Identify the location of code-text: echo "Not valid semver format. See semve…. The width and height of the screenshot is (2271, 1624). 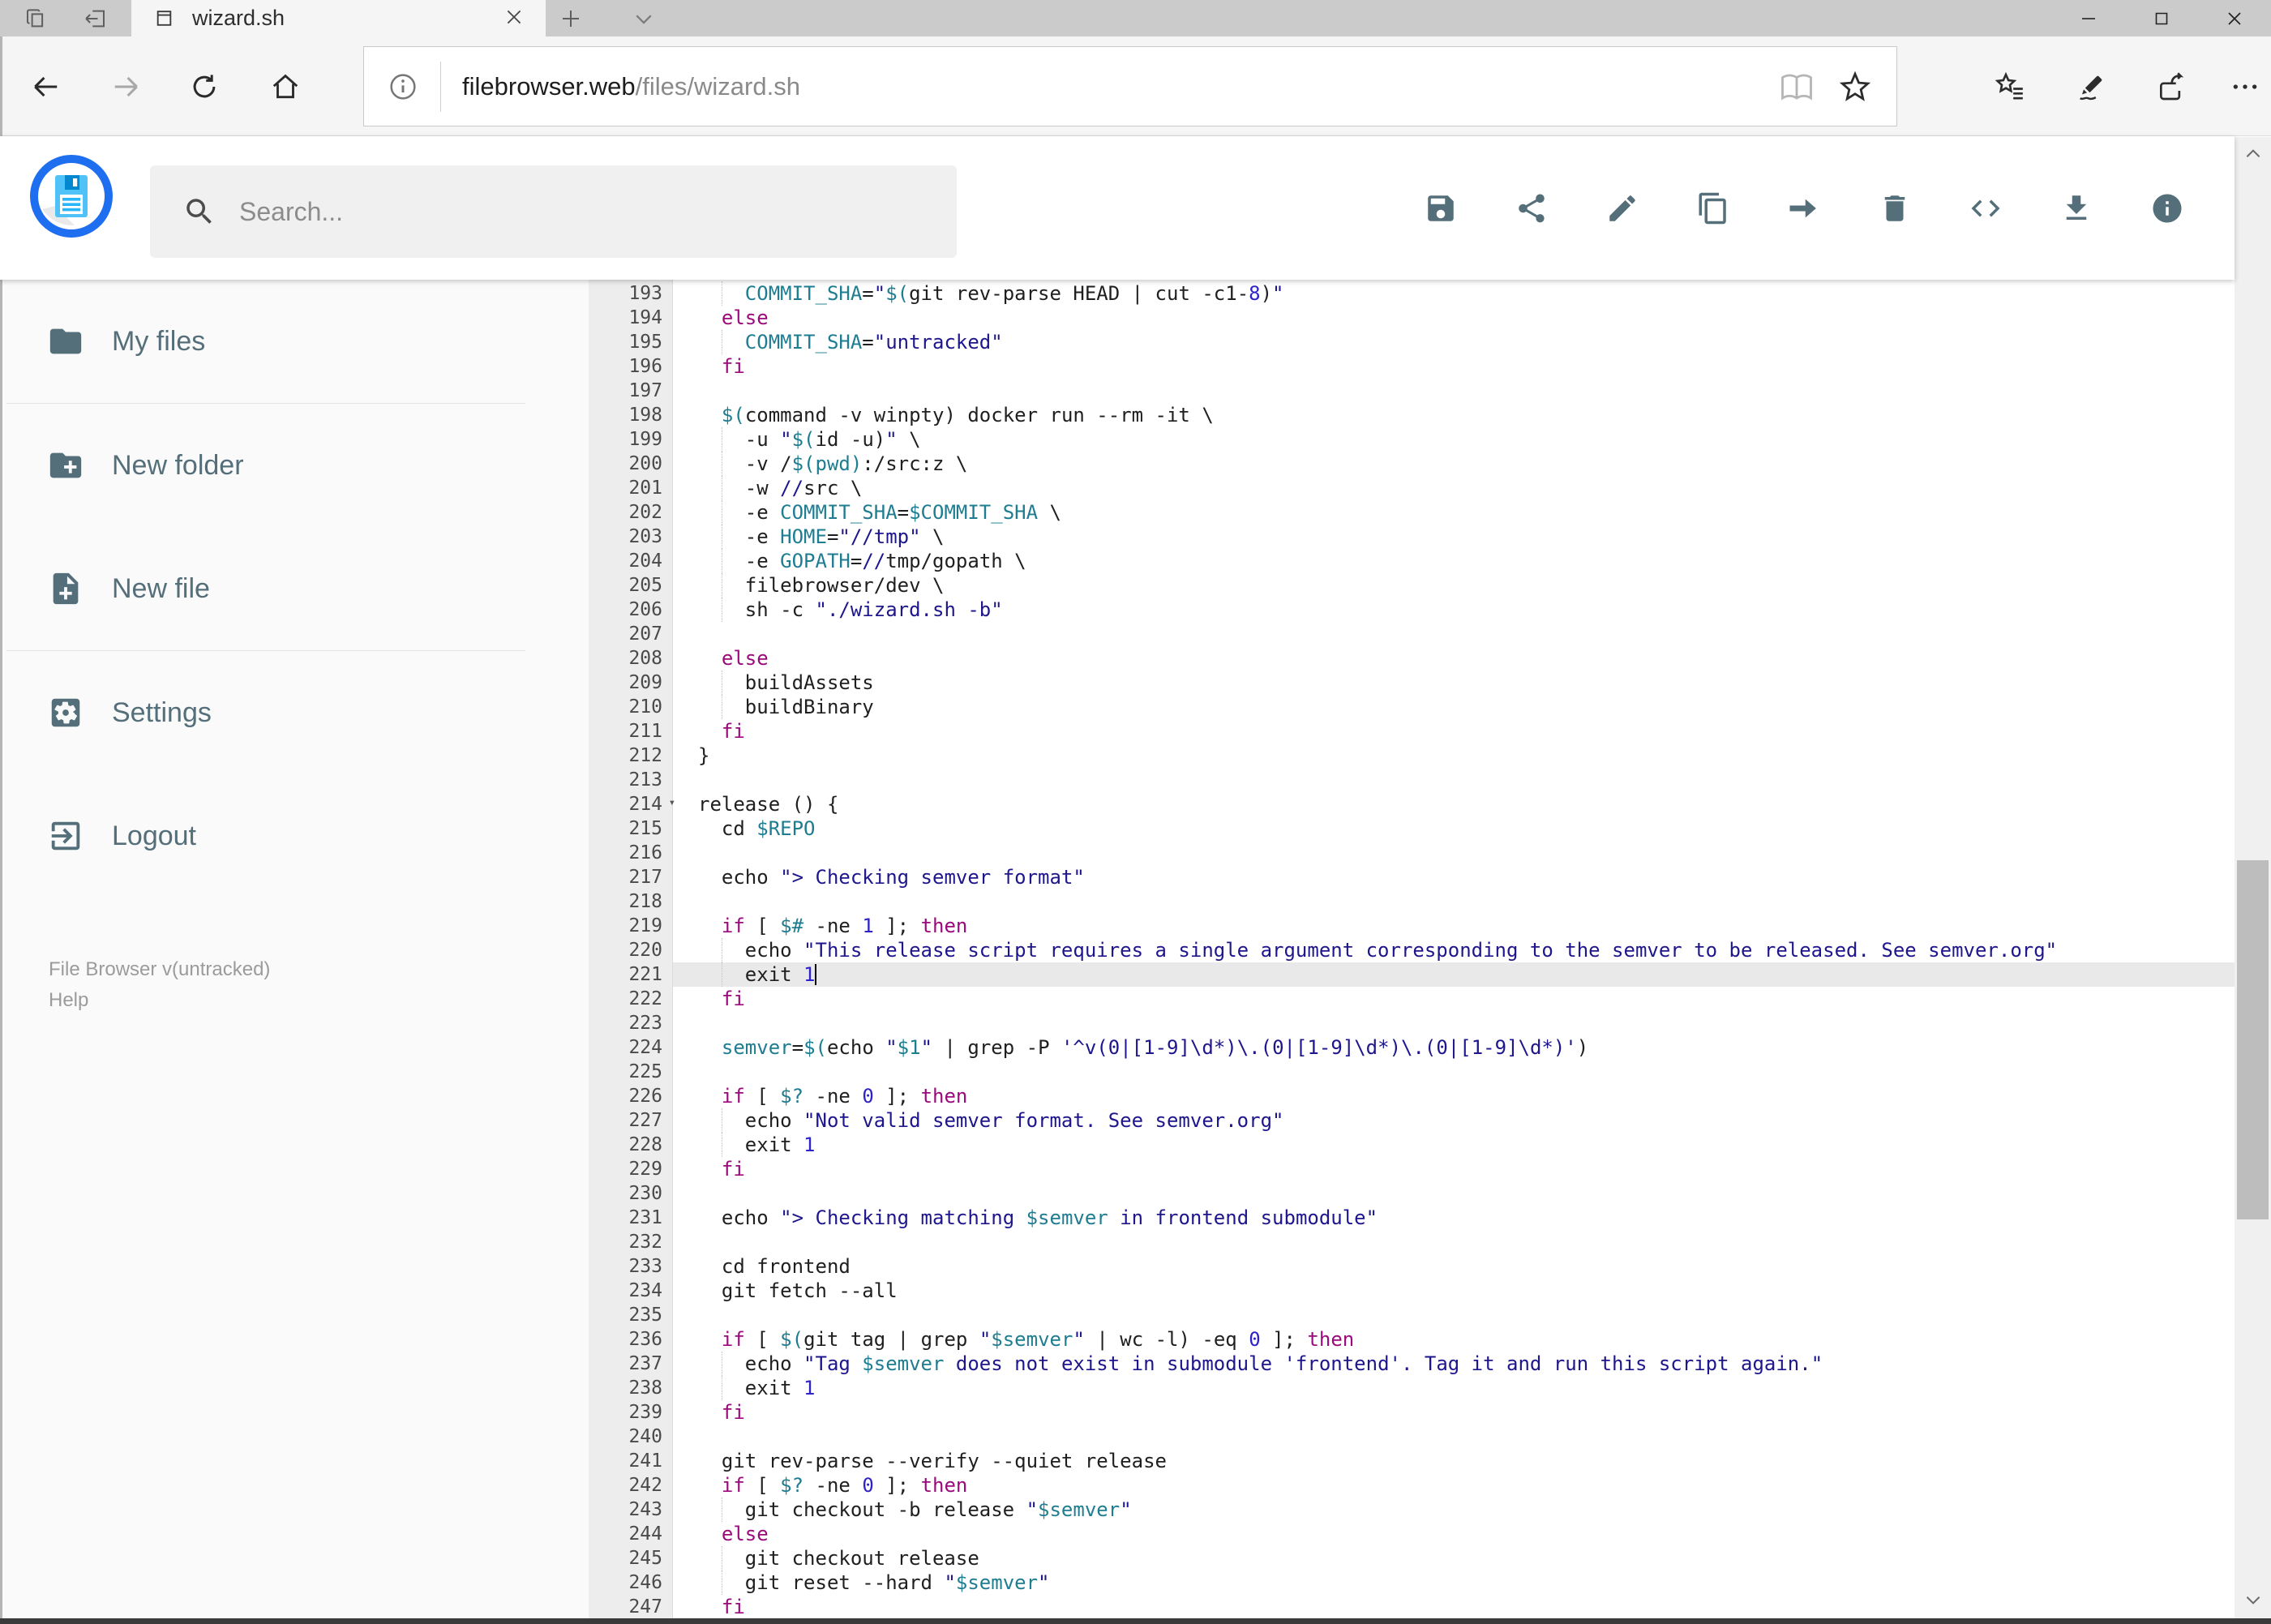
(1454, 1120).